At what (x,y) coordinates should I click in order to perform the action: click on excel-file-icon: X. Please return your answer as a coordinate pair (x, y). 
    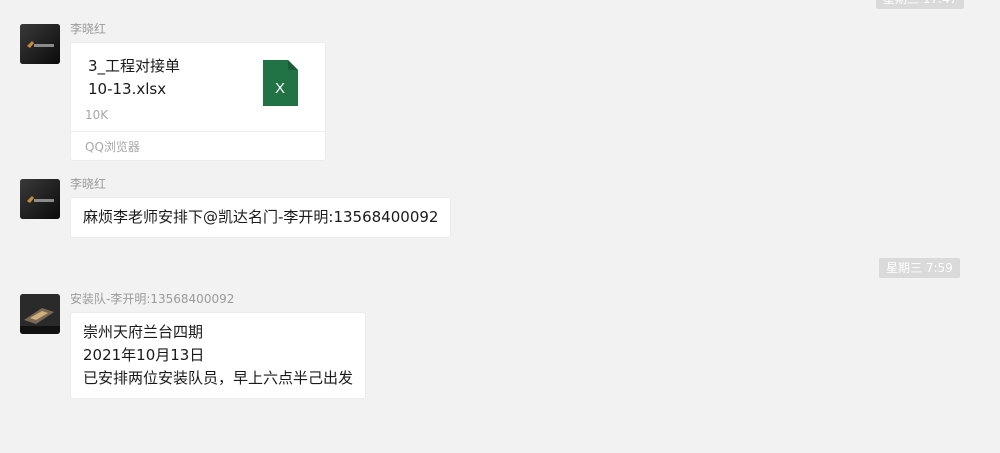
    Looking at the image, I should click on (280, 83).